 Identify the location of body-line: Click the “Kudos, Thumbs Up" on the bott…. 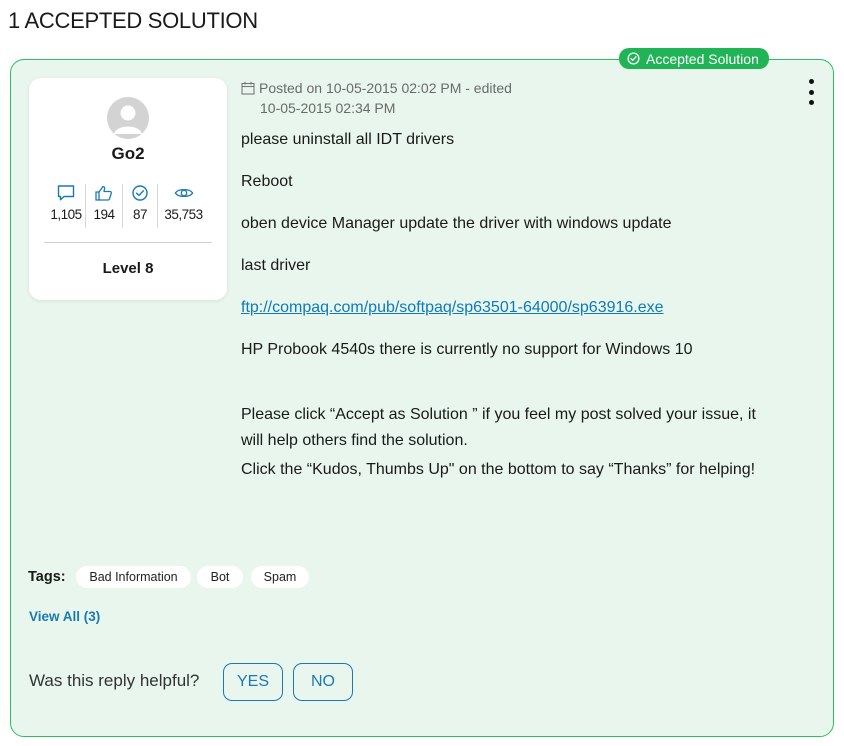
(498, 469).